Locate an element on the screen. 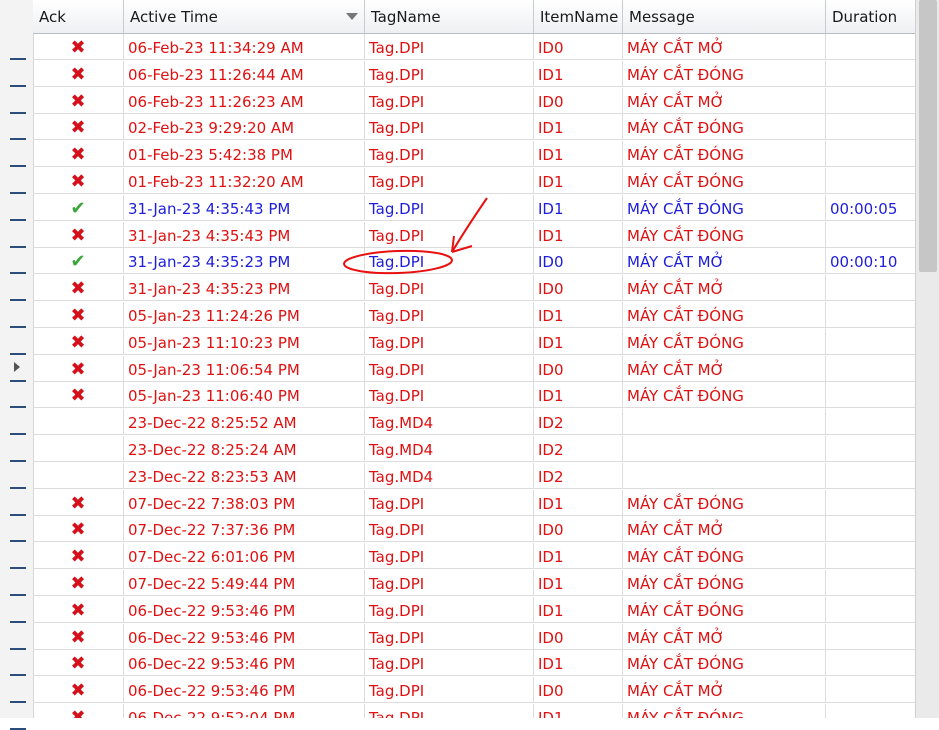 This screenshot has width=939, height=730. row-header-strip is located at coordinates (17, 365).